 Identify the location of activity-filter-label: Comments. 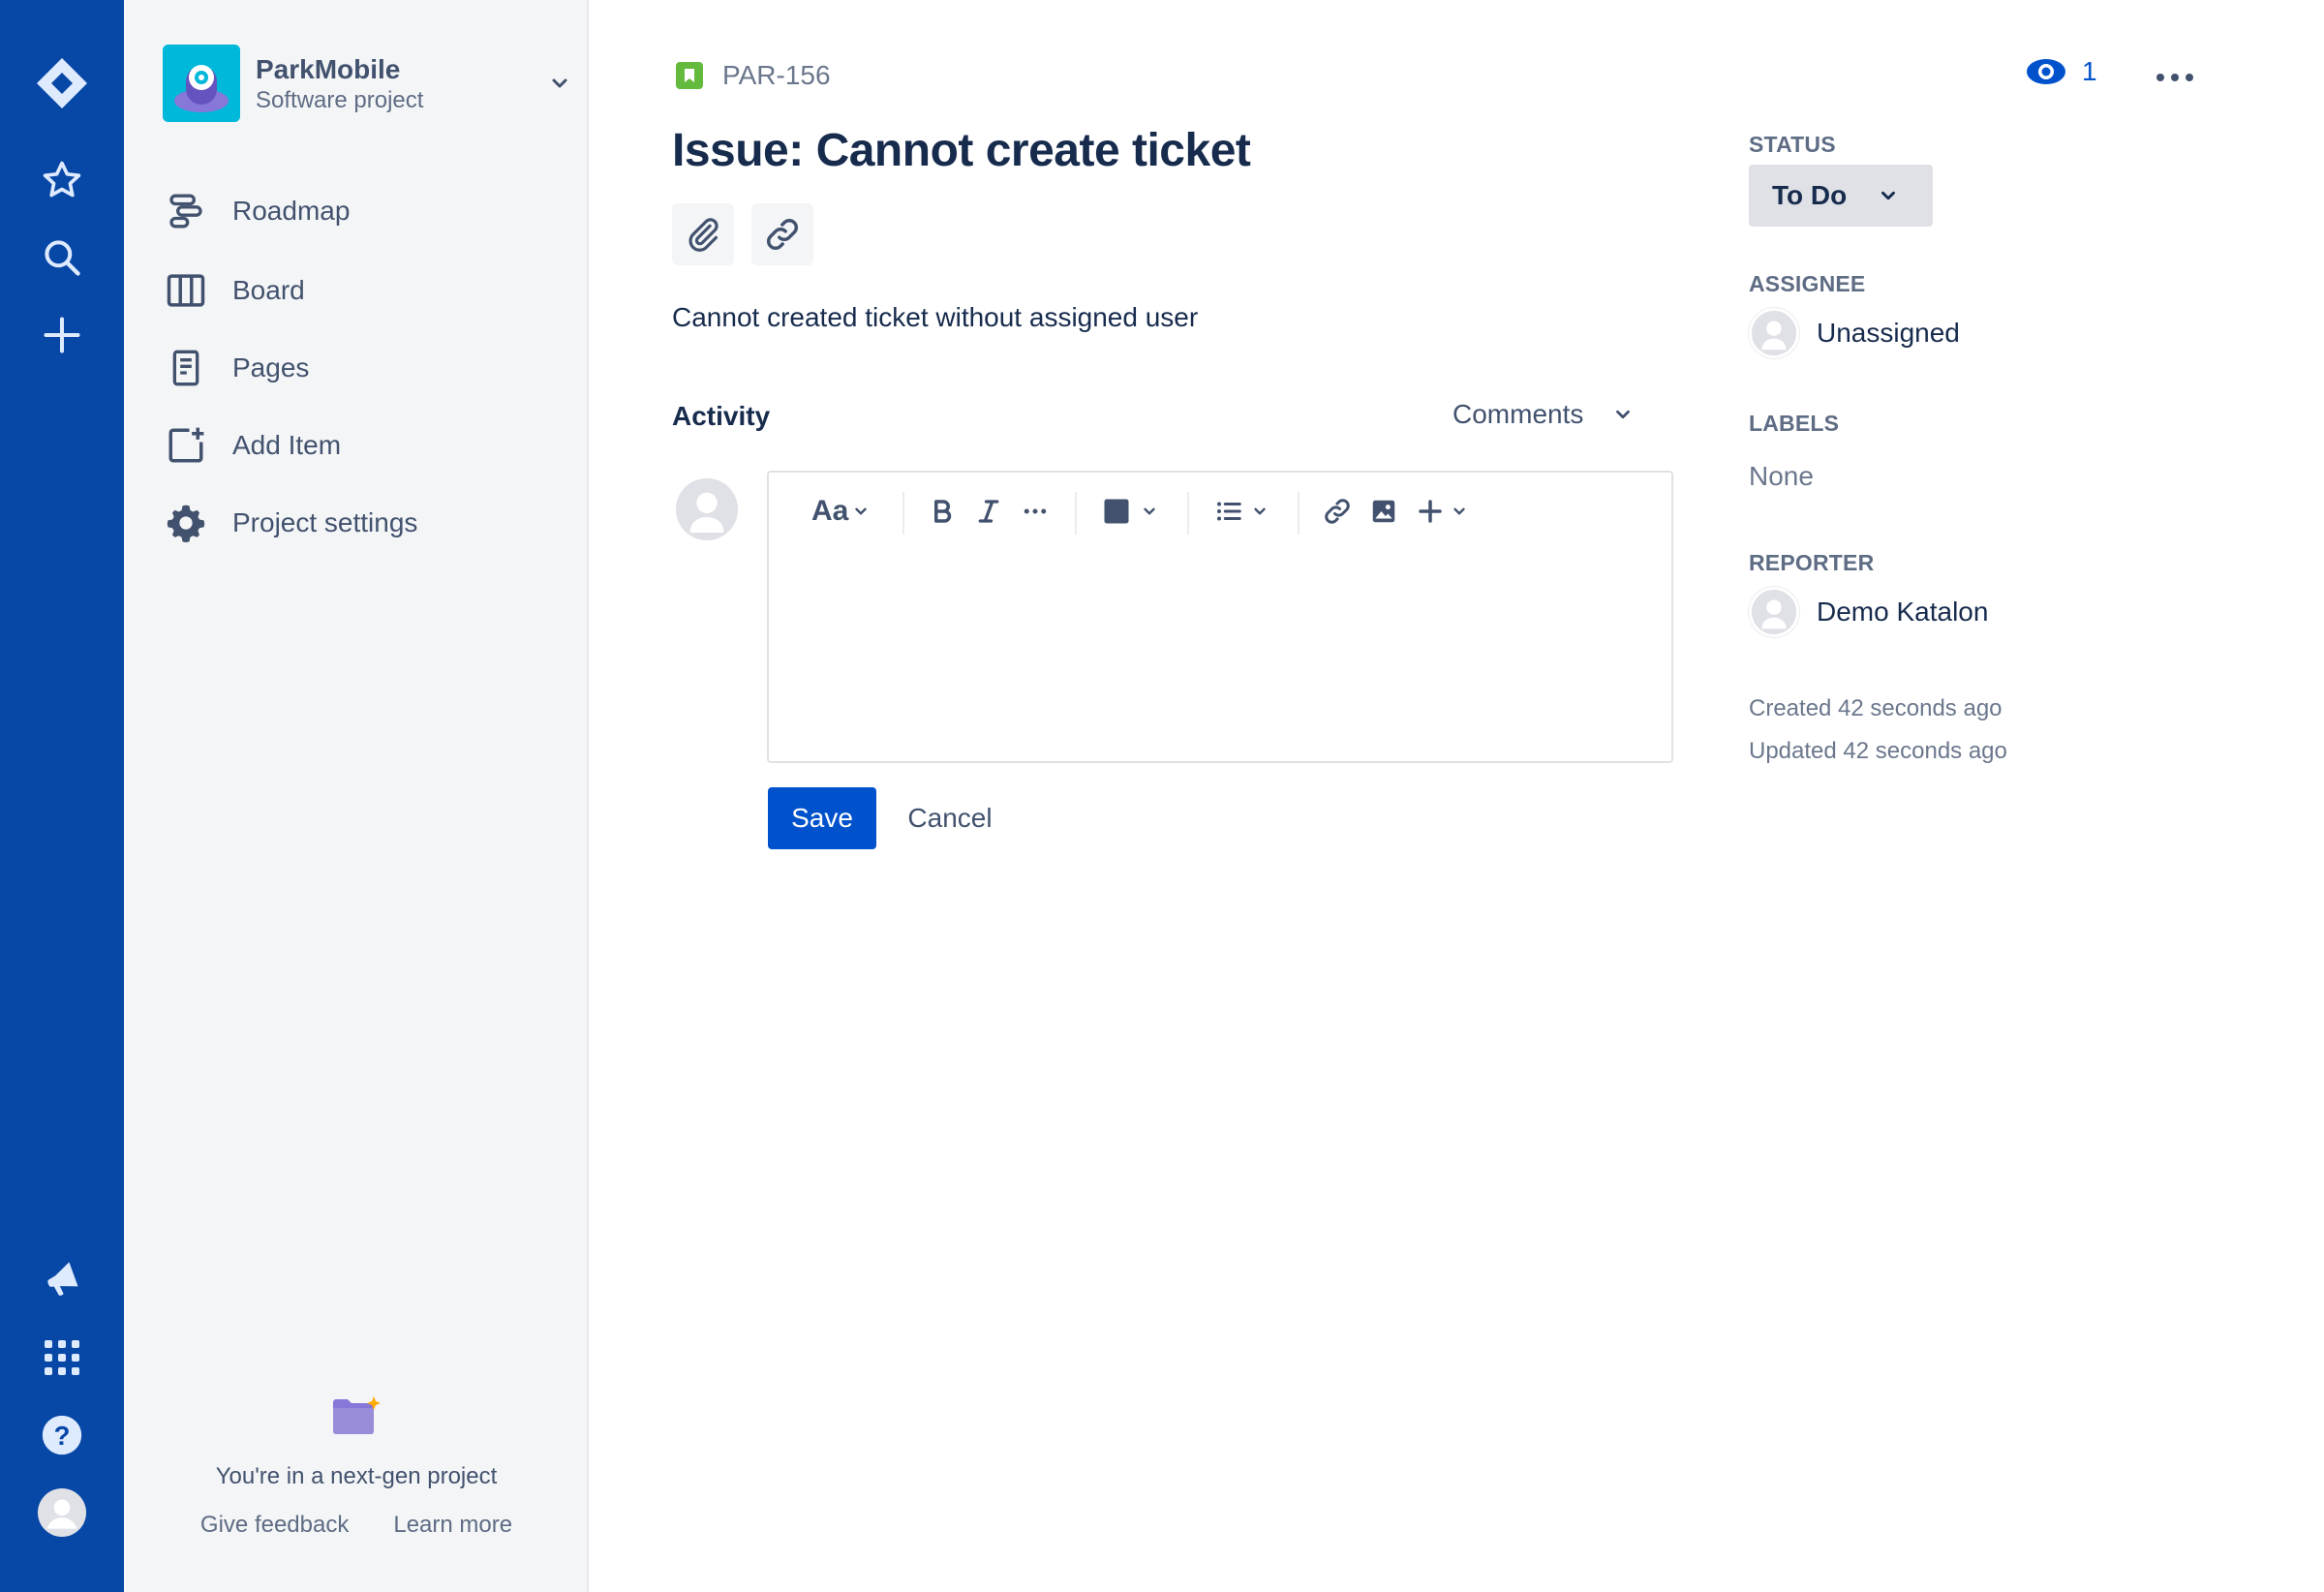
(1518, 414).